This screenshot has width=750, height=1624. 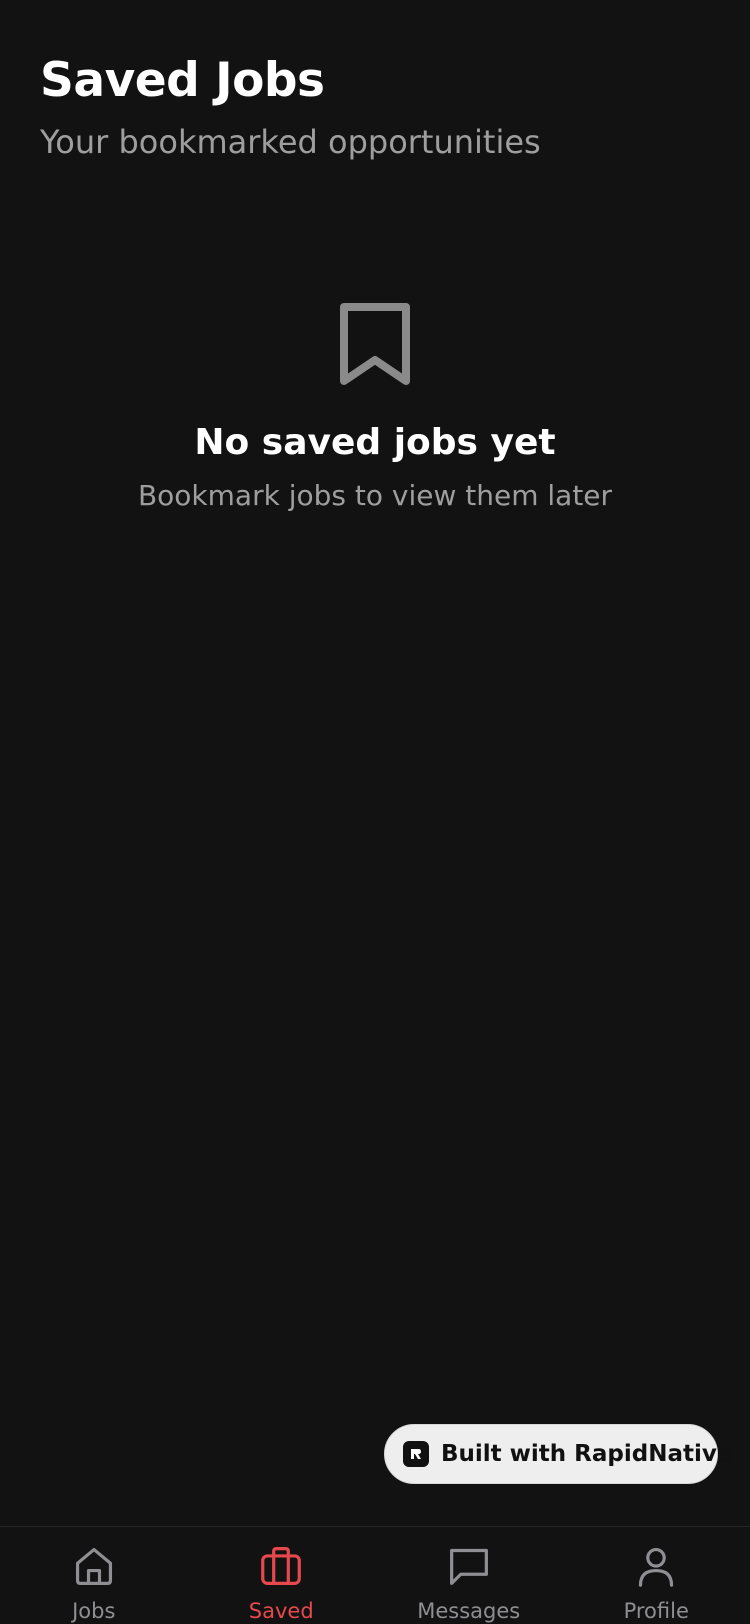 What do you see at coordinates (375, 344) in the screenshot?
I see `bookmark-icon` at bounding box center [375, 344].